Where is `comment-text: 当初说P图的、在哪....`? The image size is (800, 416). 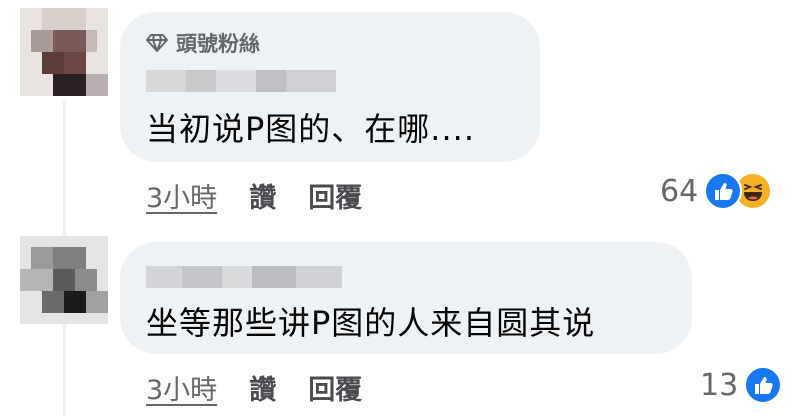 comment-text: 当初说P图的、在哪.... is located at coordinates (310, 129).